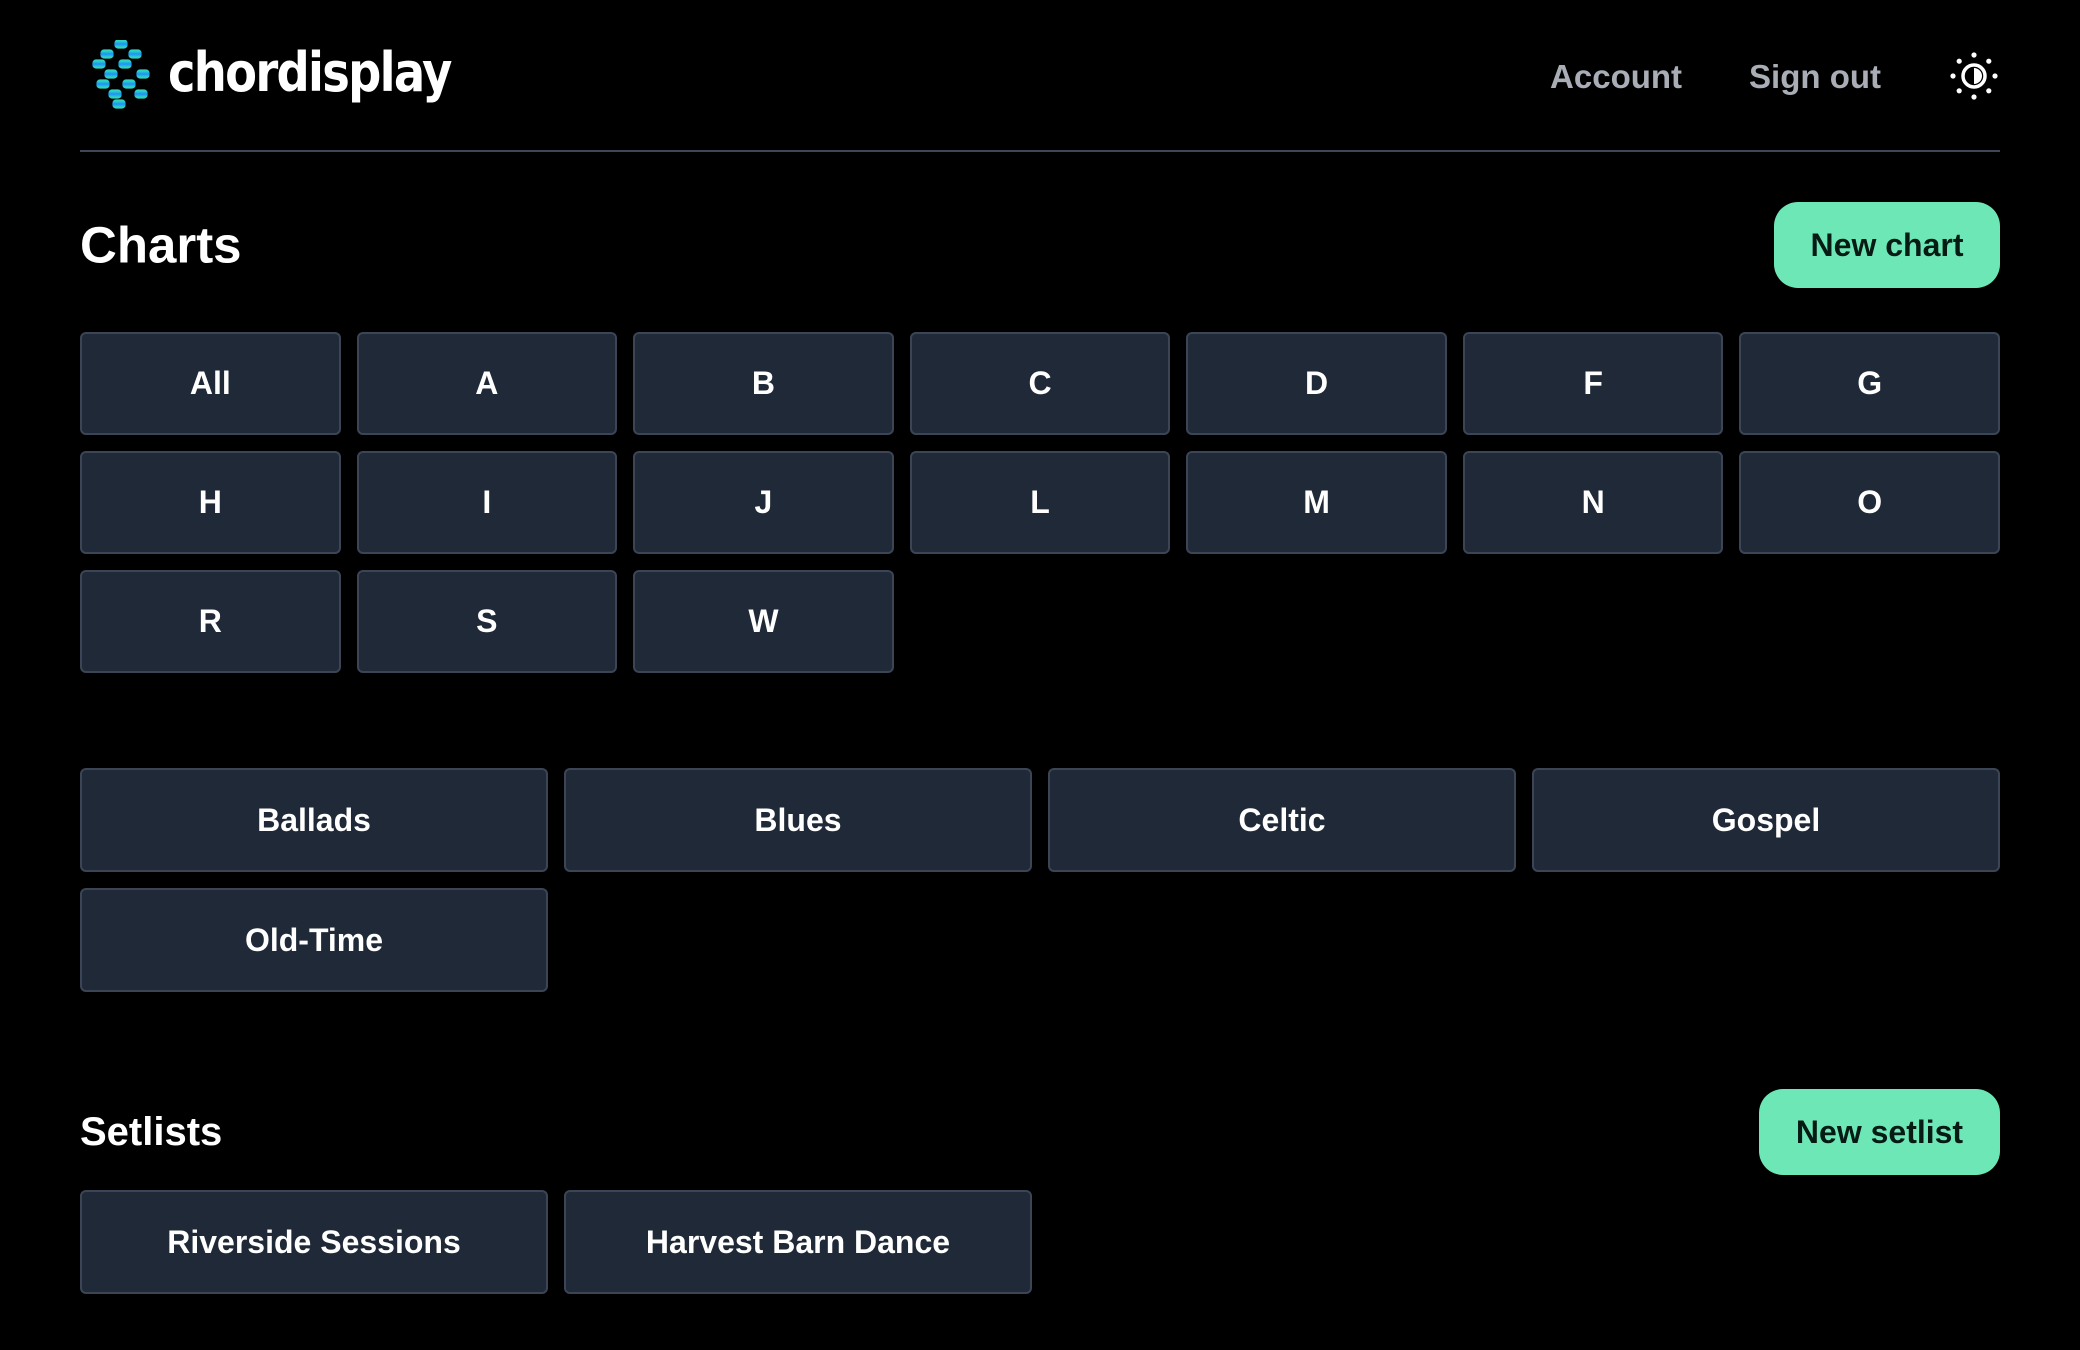  What do you see at coordinates (314, 940) in the screenshot?
I see `genre-old-time: Old-Time` at bounding box center [314, 940].